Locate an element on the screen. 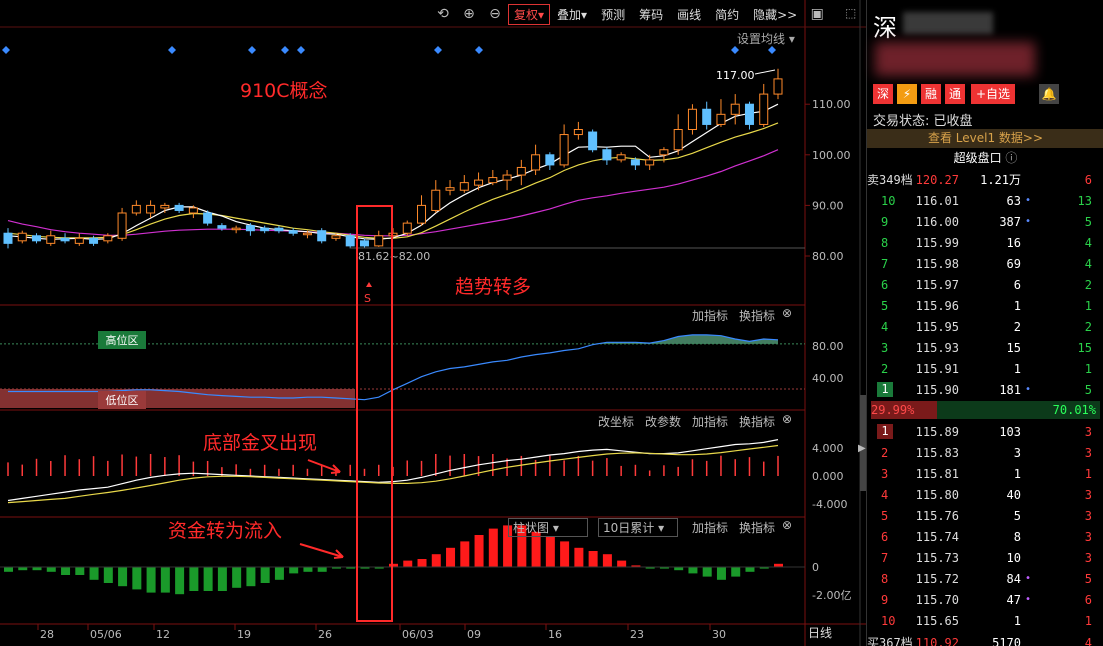  ask-row: 10 116.01 63 • 13 is located at coordinates (985, 200).